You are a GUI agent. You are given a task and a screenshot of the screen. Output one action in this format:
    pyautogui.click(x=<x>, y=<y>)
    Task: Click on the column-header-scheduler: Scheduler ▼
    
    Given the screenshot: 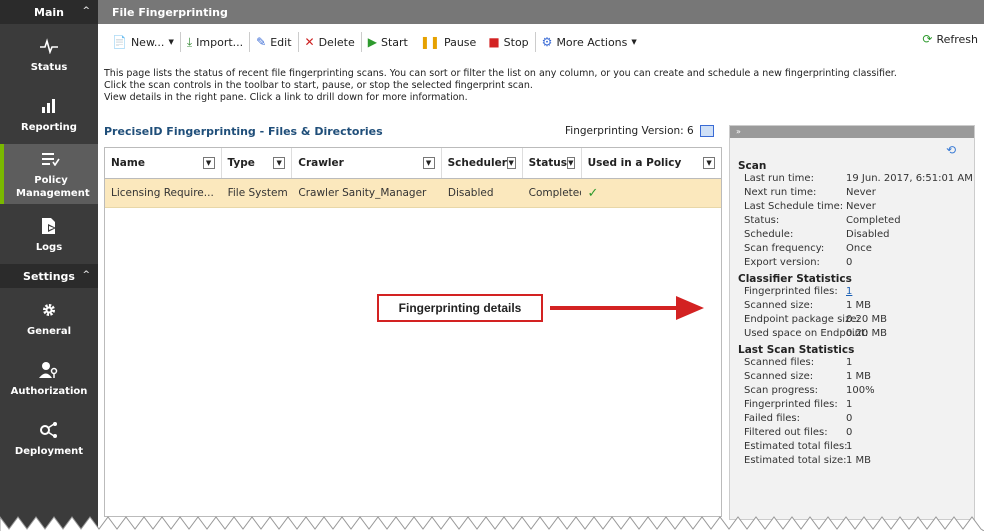 What is the action you would take?
    pyautogui.click(x=482, y=163)
    